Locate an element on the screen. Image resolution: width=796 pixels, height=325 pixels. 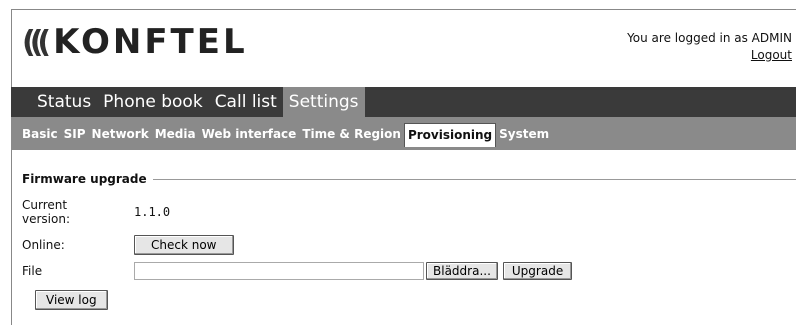
subtab-time-region: Time & Region is located at coordinates (351, 134).